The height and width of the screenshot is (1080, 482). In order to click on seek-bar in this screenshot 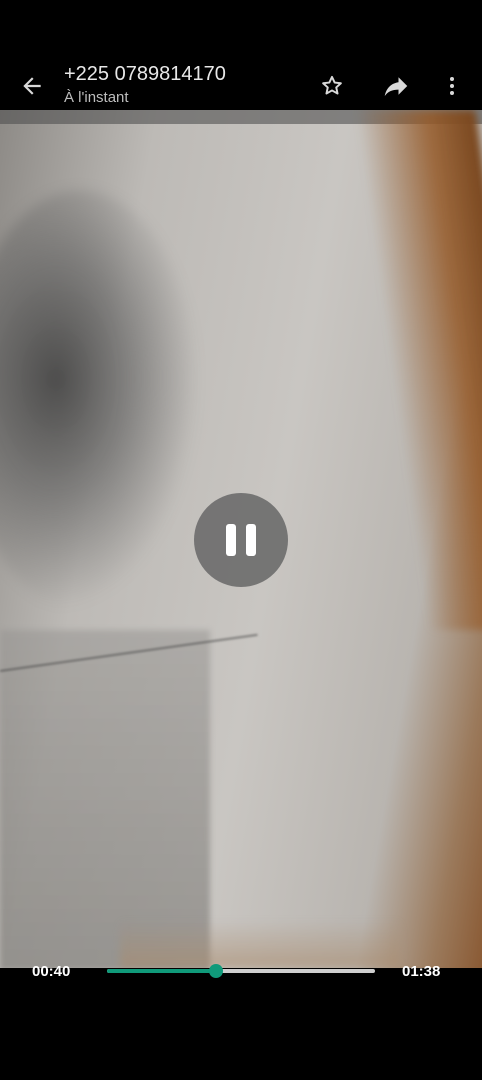, I will do `click(241, 971)`.